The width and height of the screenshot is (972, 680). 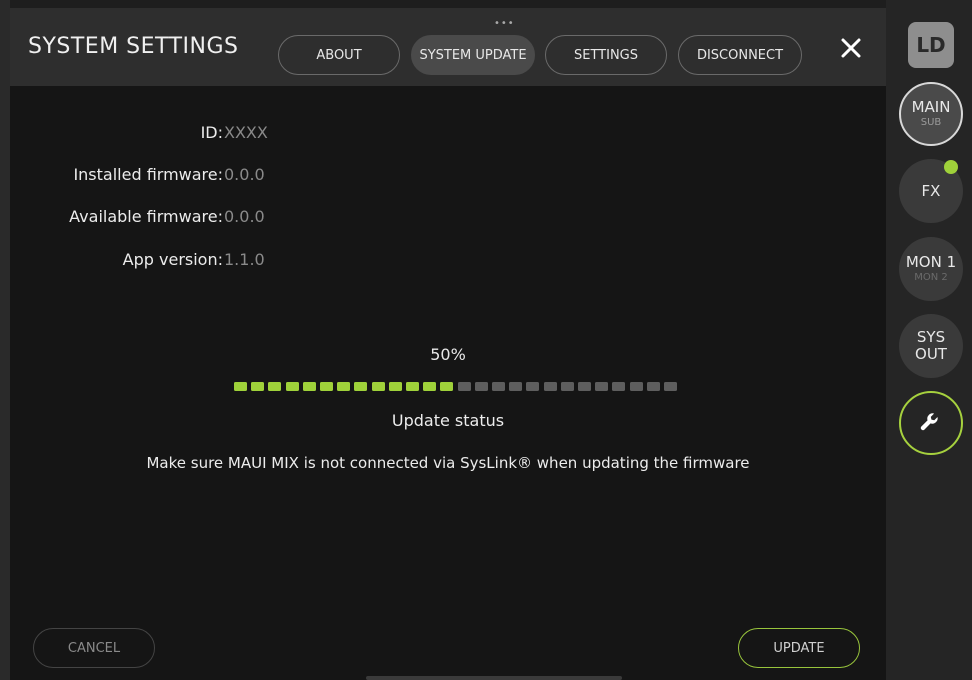 I want to click on available-firmware-label: Available firmware:, so click(x=146, y=216).